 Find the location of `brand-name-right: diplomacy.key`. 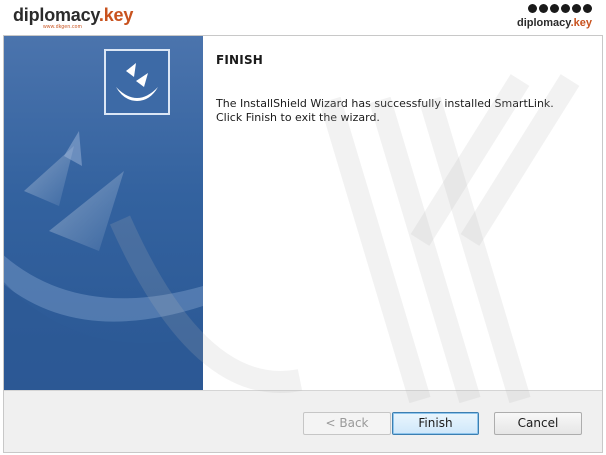

brand-name-right: diplomacy.key is located at coordinates (554, 23).